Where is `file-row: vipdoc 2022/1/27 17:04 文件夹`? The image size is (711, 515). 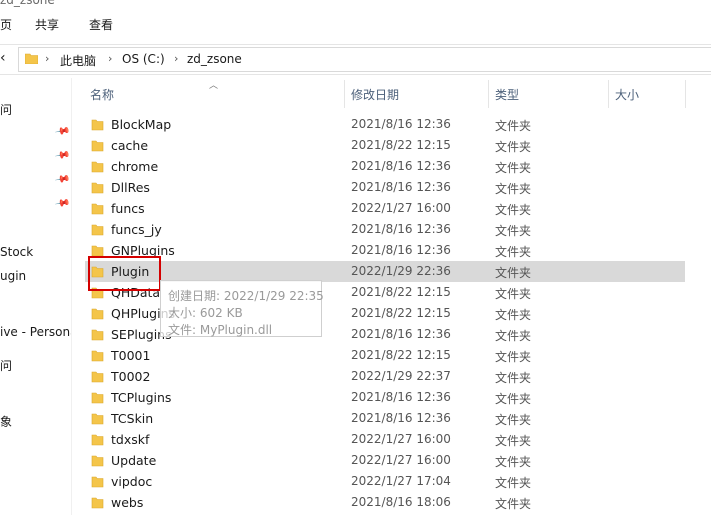 file-row: vipdoc 2022/1/27 17:04 文件夹 is located at coordinates (385, 481).